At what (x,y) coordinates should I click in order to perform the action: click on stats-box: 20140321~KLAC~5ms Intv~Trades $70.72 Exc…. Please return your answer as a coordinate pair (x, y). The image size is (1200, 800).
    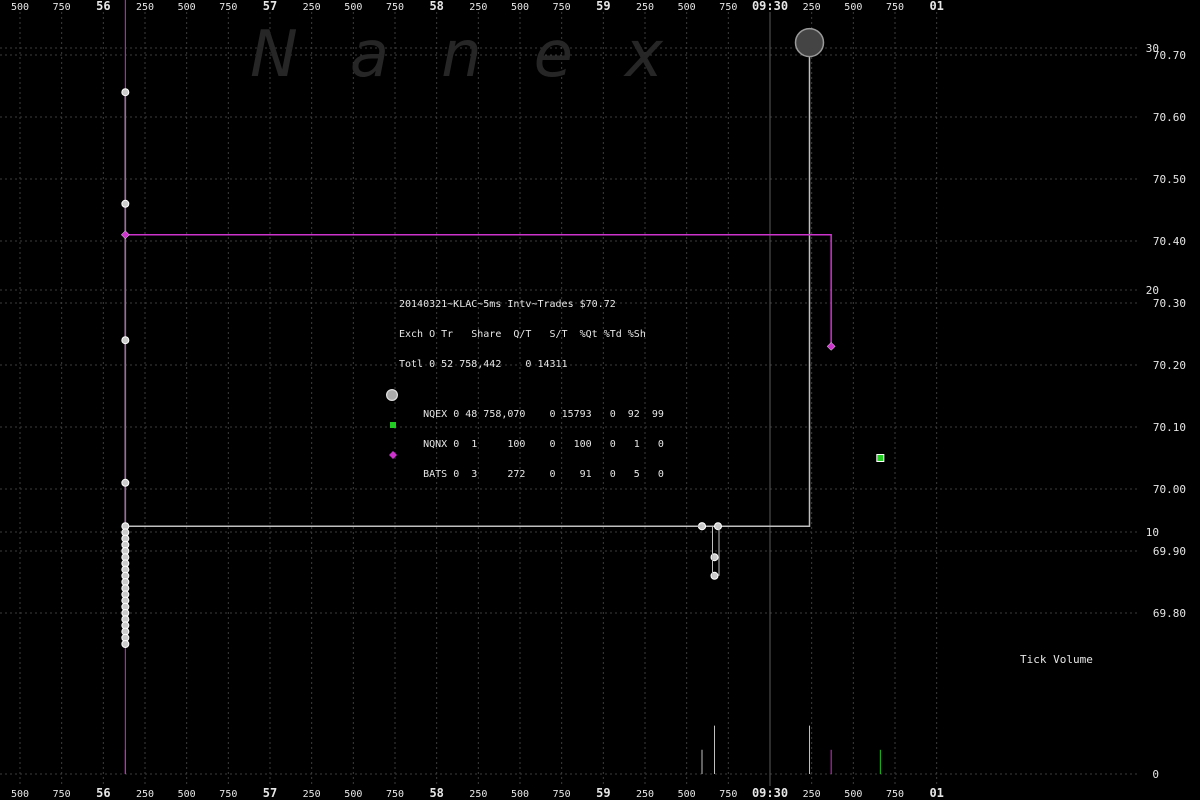
    Looking at the image, I should click on (525, 380).